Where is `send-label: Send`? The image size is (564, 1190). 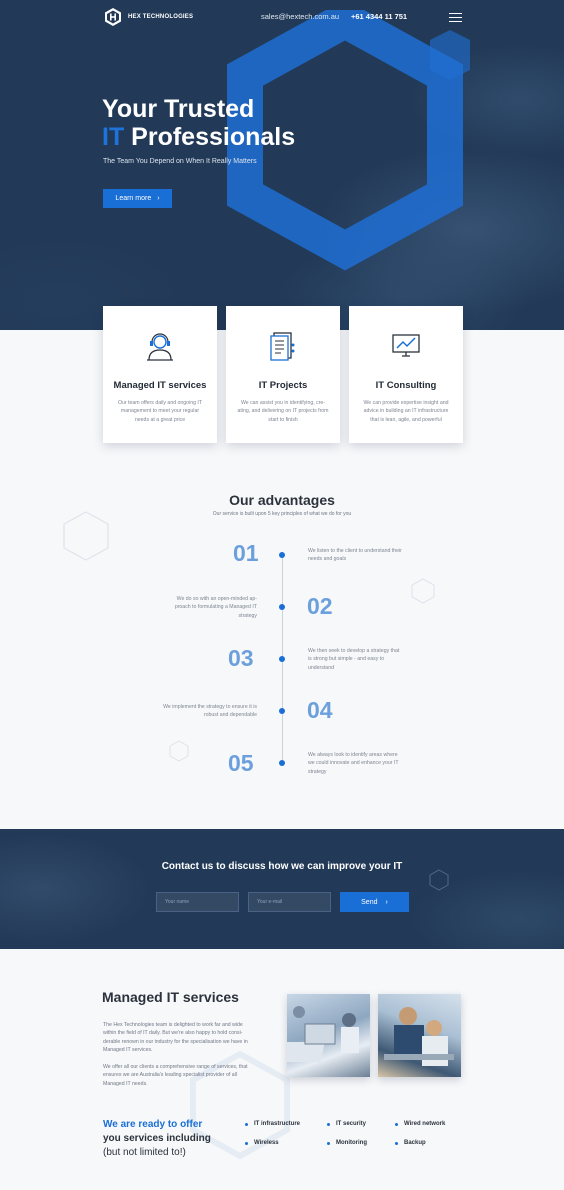 send-label: Send is located at coordinates (369, 902).